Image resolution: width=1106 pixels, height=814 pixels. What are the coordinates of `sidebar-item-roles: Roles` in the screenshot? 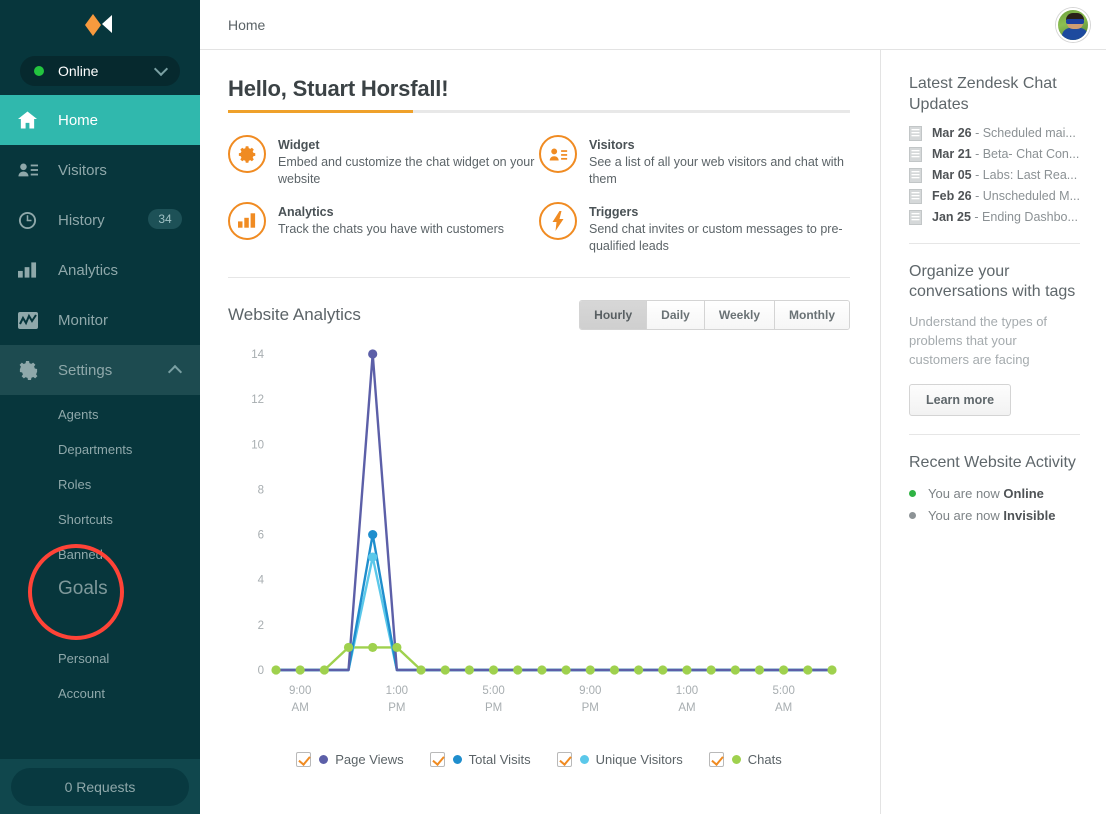 It's located at (100, 484).